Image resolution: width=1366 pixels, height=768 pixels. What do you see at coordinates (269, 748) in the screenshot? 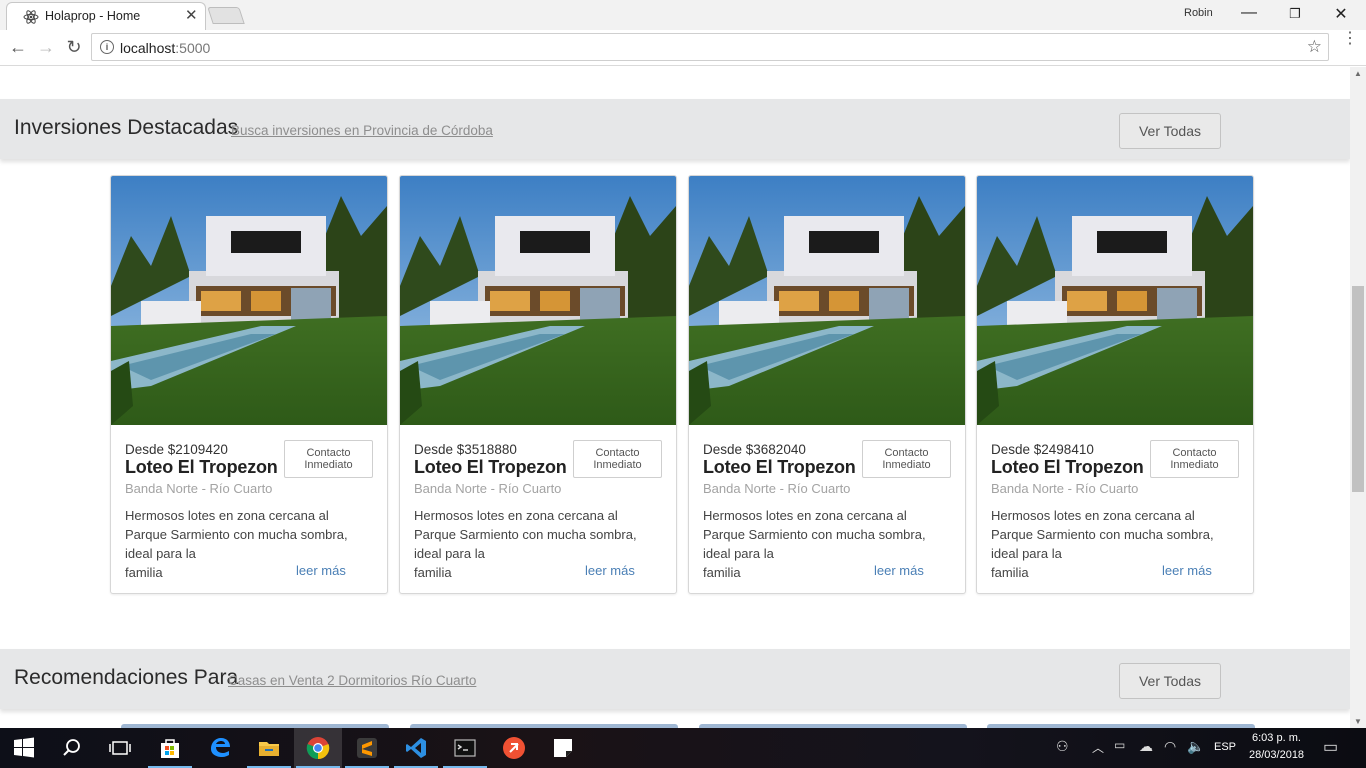
I see `file-explorer-icon` at bounding box center [269, 748].